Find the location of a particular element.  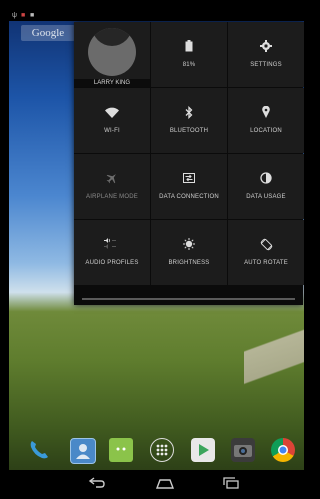

panel-drag-handle is located at coordinates (188, 299).